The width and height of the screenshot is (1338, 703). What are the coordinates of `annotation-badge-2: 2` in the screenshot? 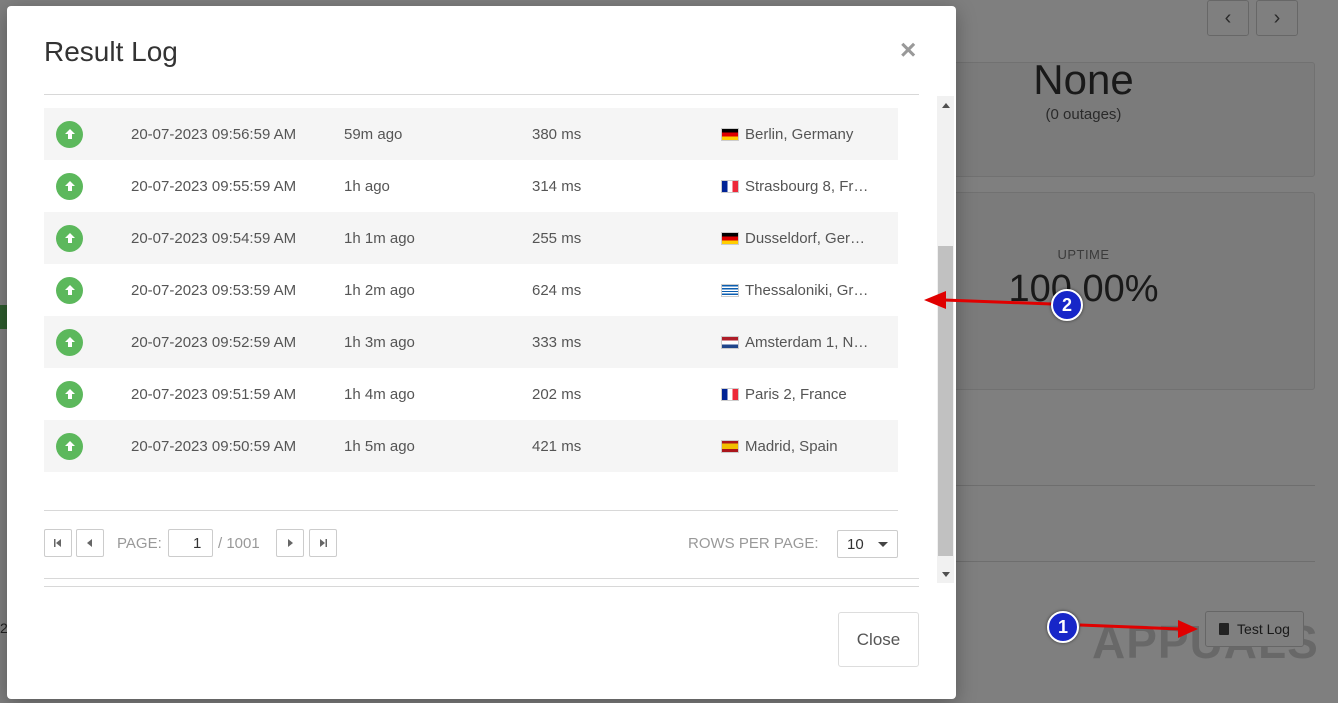 It's located at (1067, 305).